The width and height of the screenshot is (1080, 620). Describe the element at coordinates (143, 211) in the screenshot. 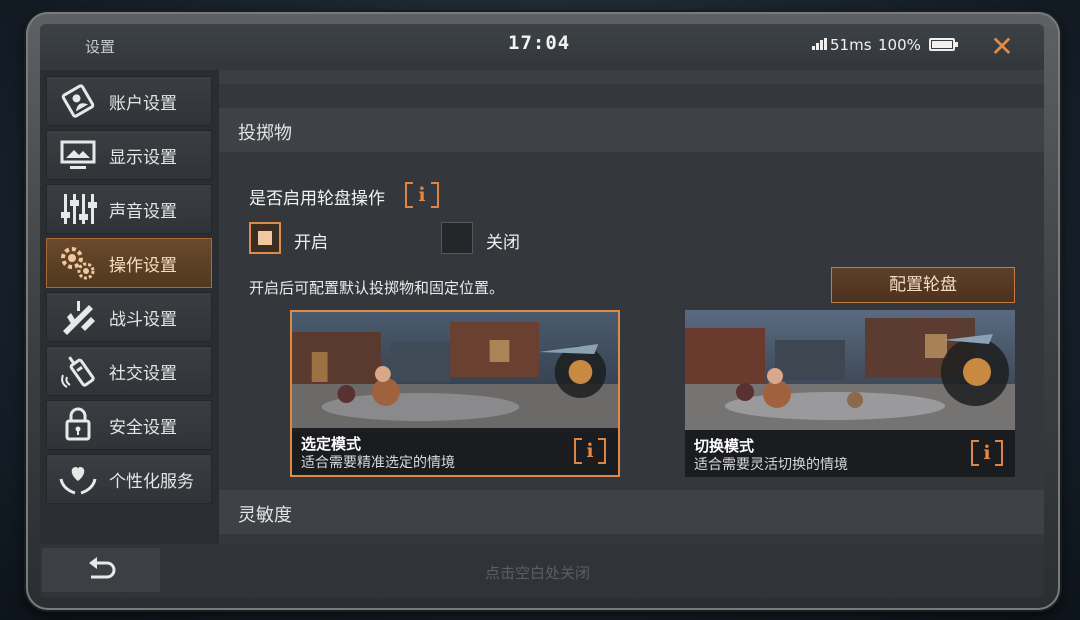

I see `sidebar-item-label: 声音设置` at that location.